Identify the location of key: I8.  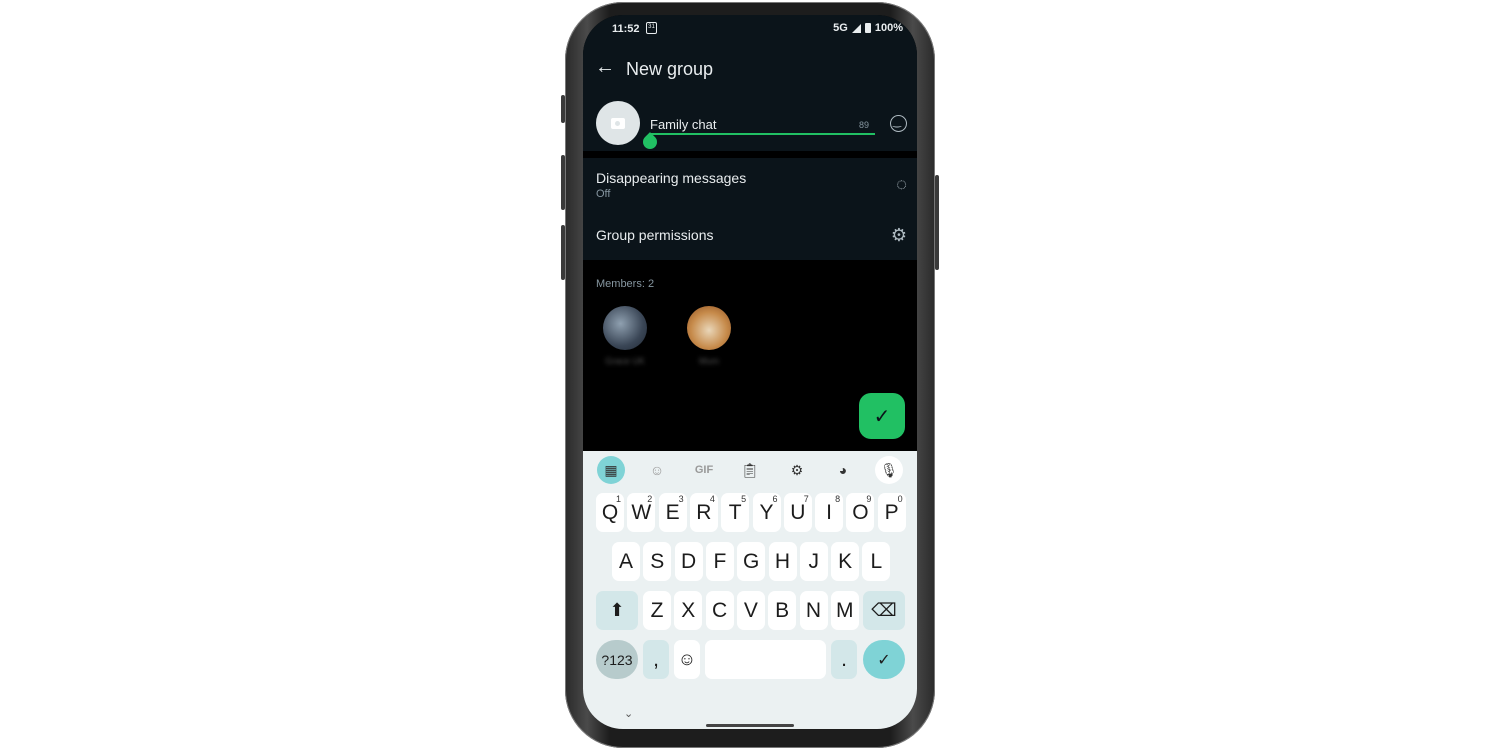
(829, 512).